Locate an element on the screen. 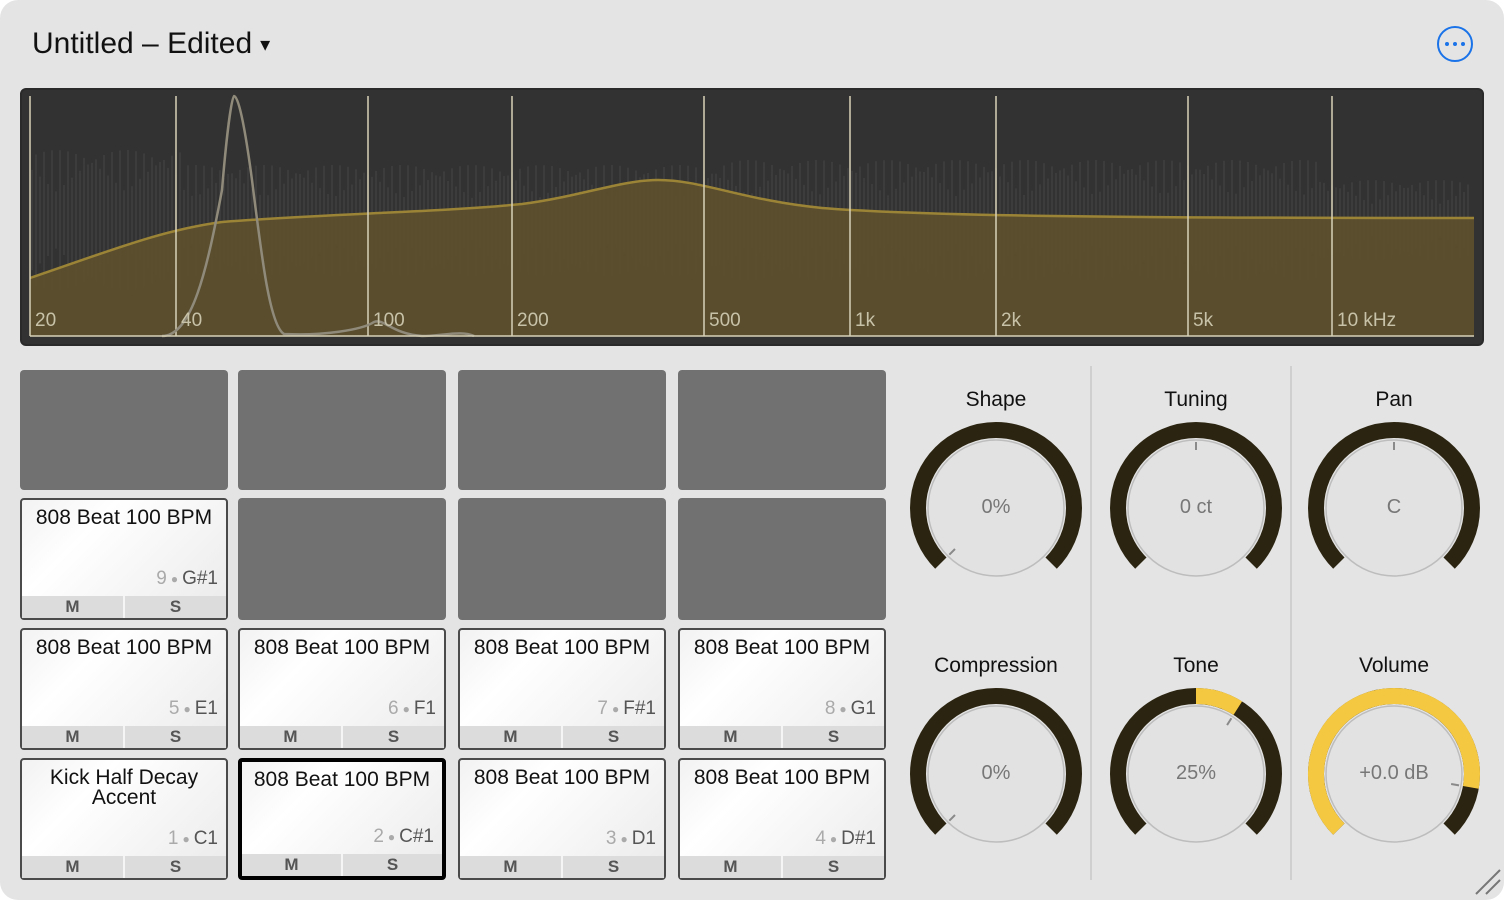 The image size is (1504, 900). pad-number: 9 is located at coordinates (161, 578).